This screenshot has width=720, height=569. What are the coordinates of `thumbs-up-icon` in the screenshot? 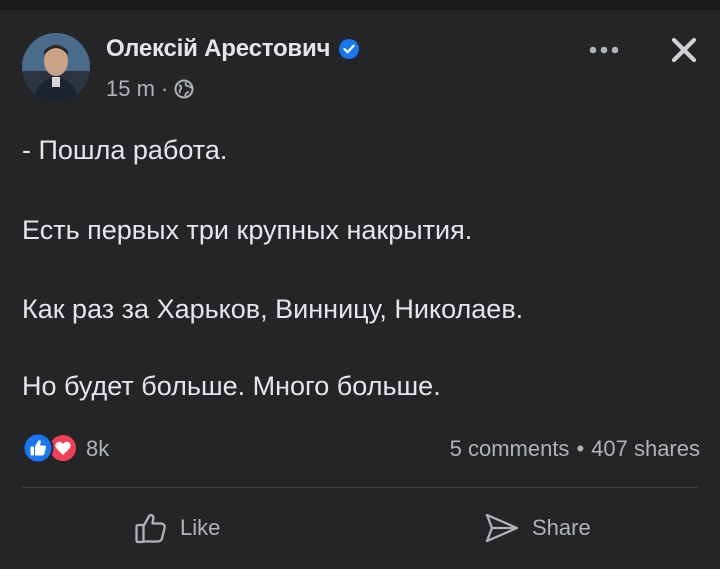 It's located at (150, 528).